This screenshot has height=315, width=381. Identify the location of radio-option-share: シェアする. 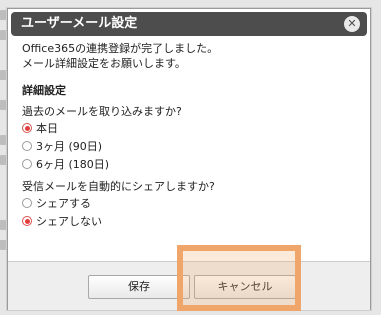
(192, 203).